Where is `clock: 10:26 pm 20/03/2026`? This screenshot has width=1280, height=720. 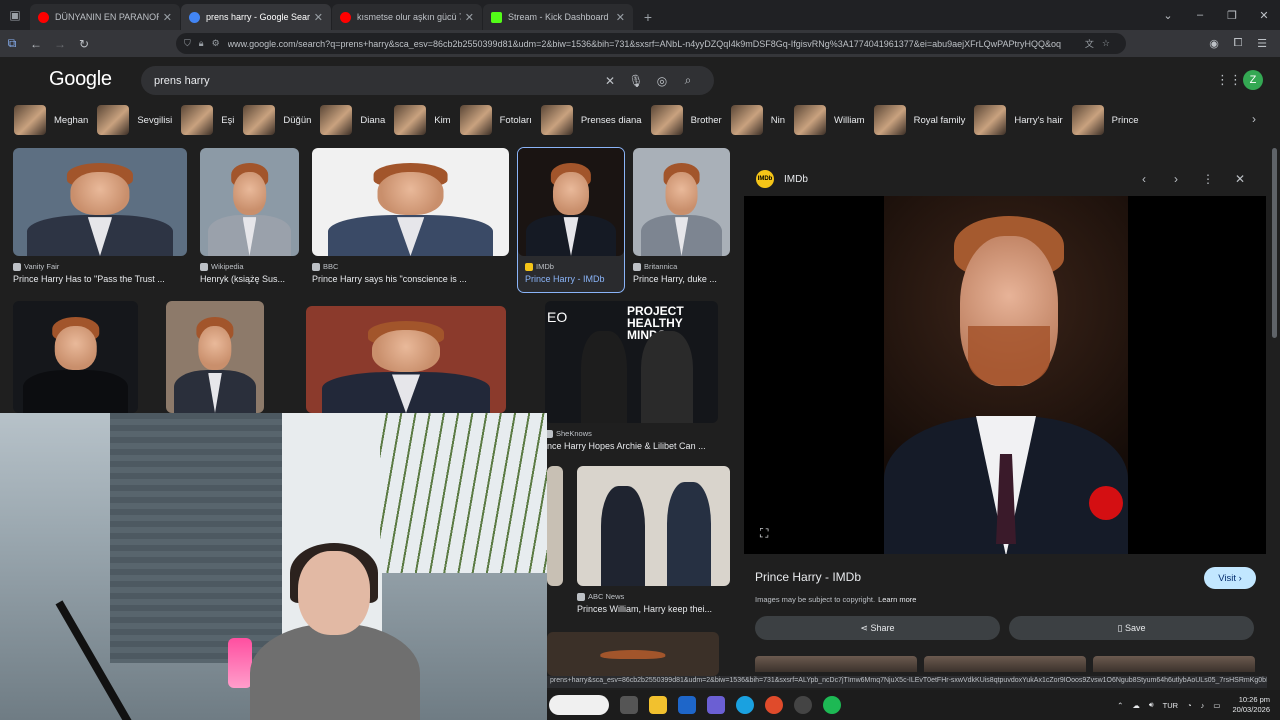 clock: 10:26 pm 20/03/2026 is located at coordinates (1251, 705).